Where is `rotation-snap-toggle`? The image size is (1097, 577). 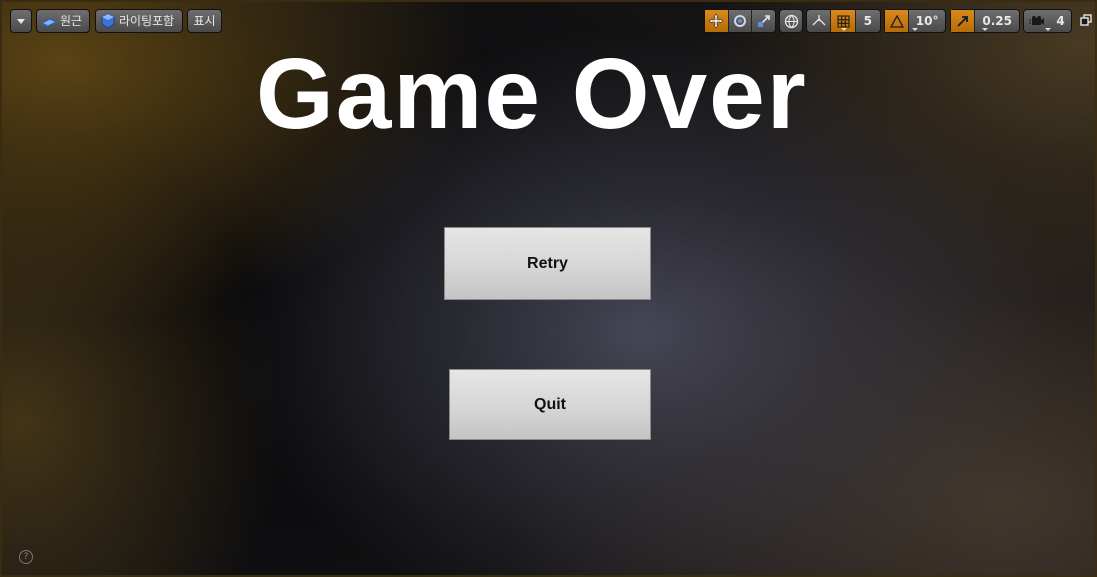 rotation-snap-toggle is located at coordinates (897, 21).